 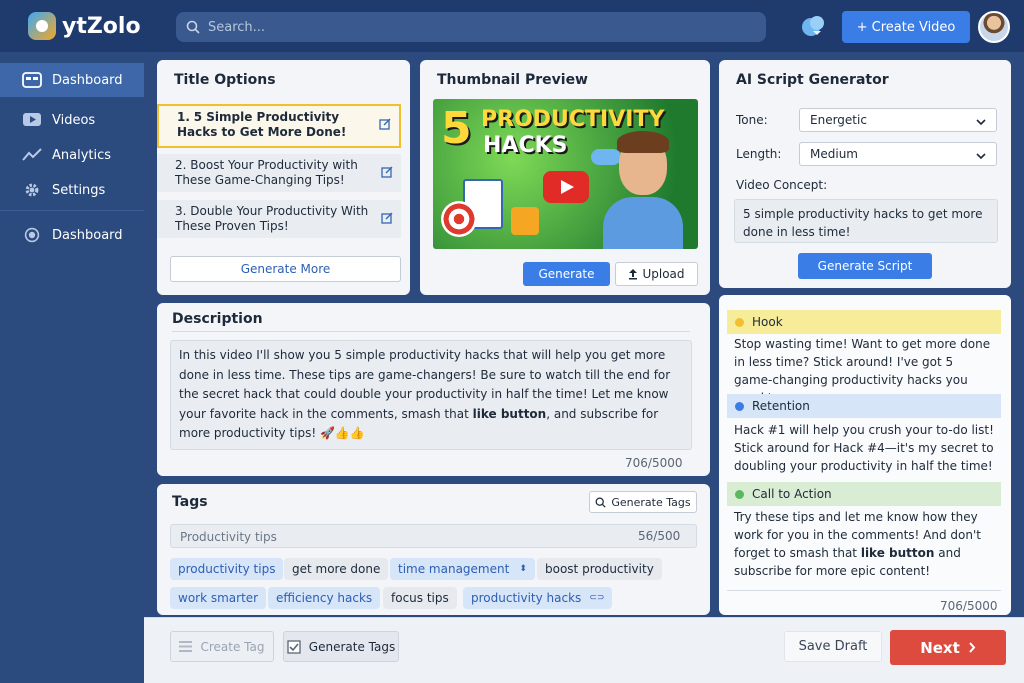 I want to click on description-char-counter: 706/5000, so click(x=654, y=463).